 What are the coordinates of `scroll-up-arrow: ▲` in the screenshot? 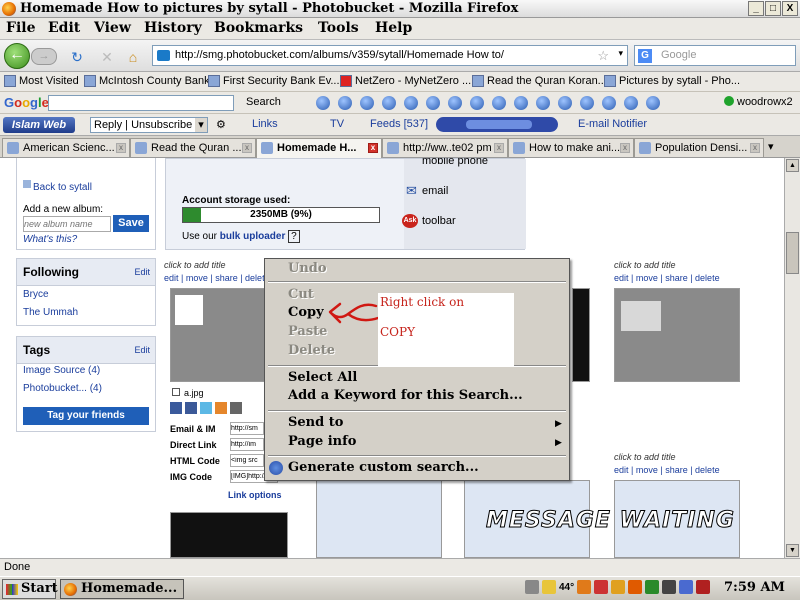 It's located at (792, 165).